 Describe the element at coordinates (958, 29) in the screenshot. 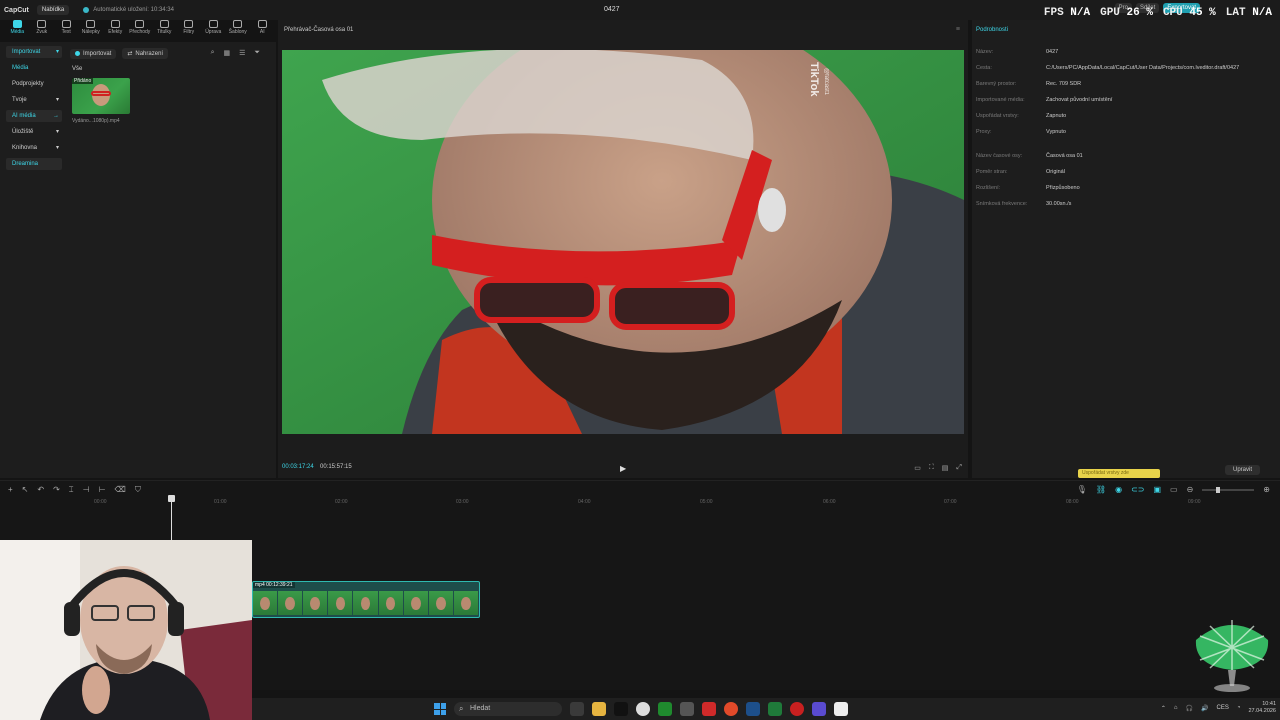

I see `menu-icon: ≡` at that location.